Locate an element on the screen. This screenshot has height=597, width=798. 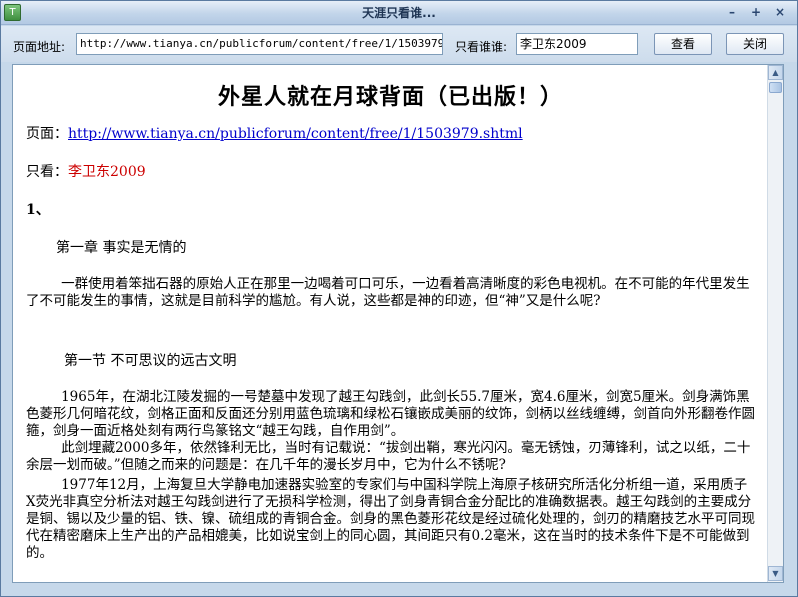
minimize-button: – is located at coordinates (732, 12).